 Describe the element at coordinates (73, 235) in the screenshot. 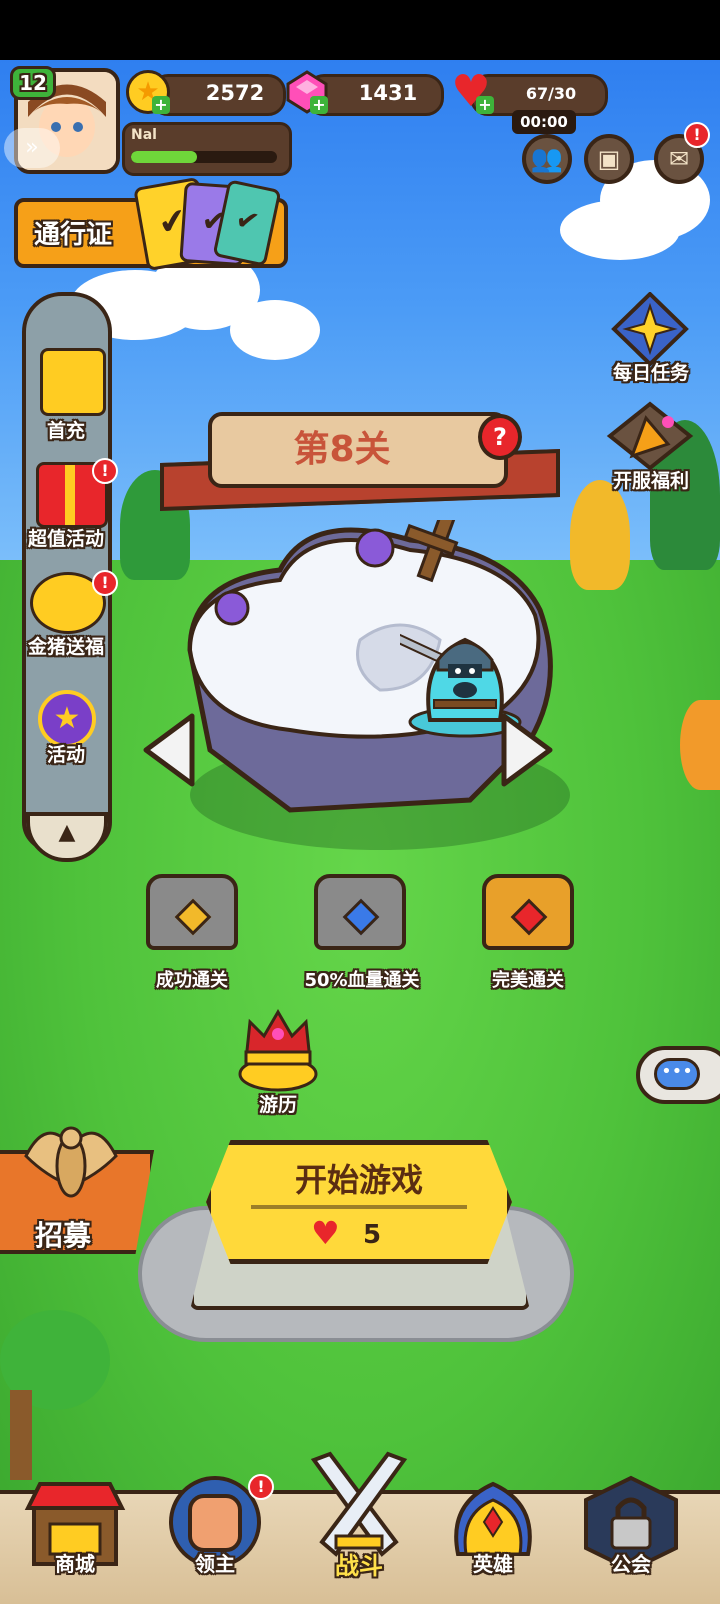

I see `battle-pass-label: 通行证` at that location.